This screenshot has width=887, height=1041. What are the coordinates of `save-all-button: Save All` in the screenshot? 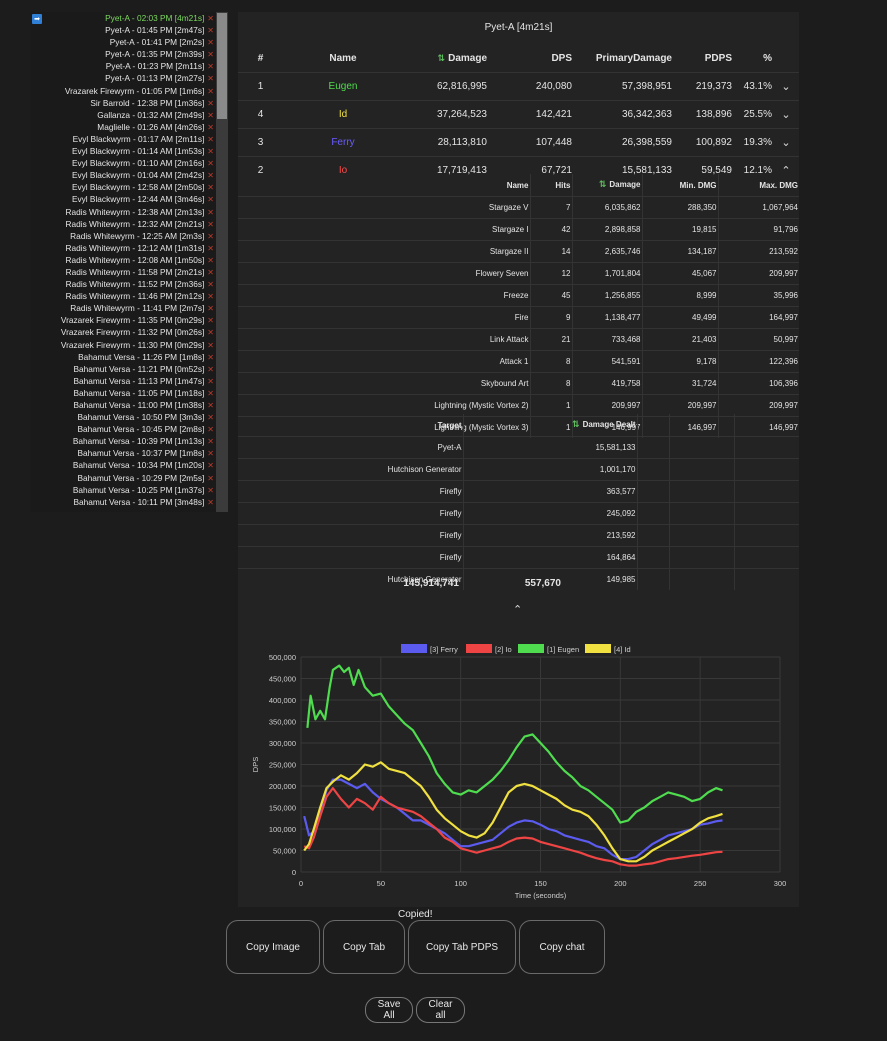 It's located at (389, 1010).